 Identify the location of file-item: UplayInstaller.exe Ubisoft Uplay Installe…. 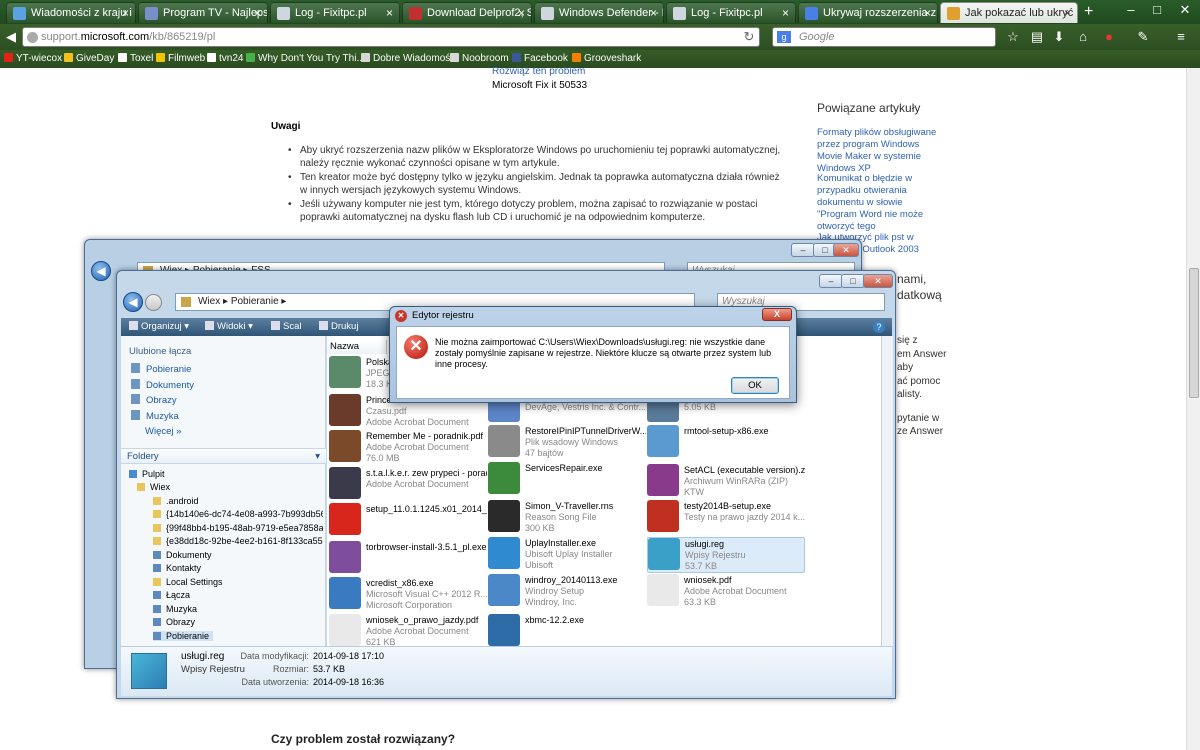
(567, 555).